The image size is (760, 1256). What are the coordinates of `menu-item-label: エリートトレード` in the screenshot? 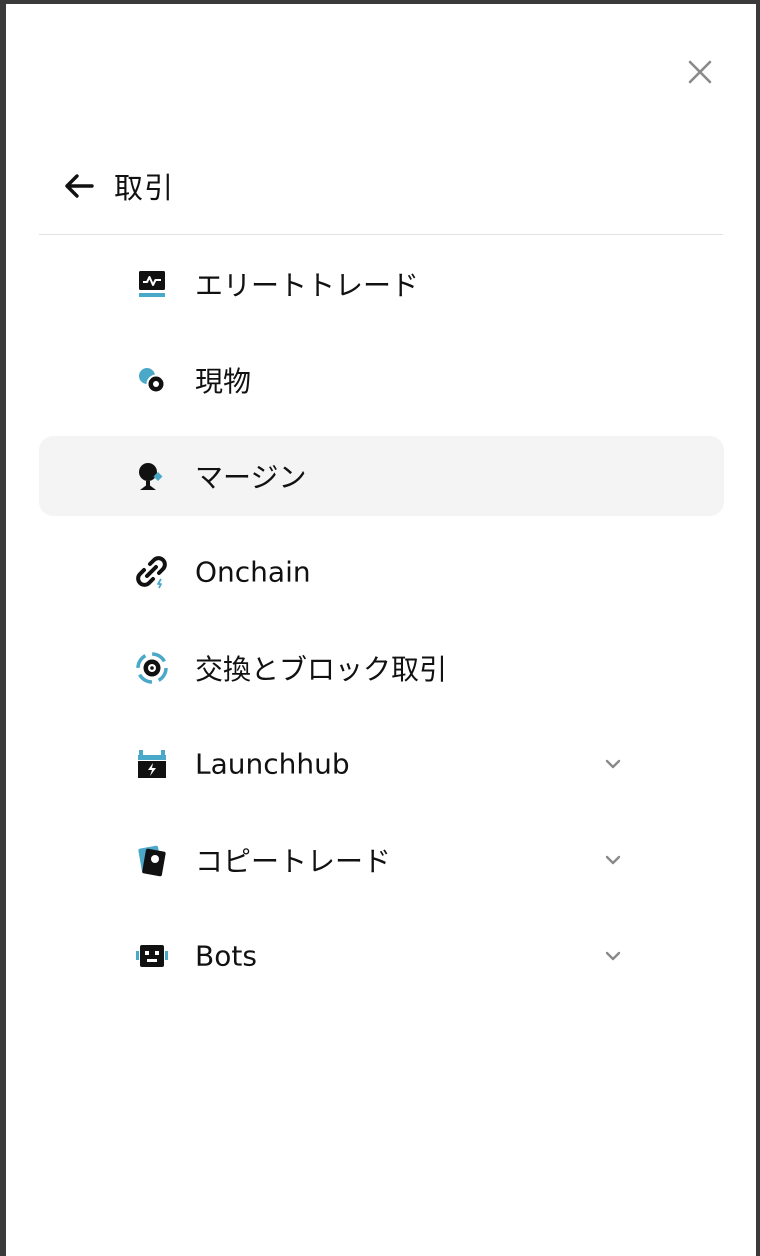 It's located at (307, 285).